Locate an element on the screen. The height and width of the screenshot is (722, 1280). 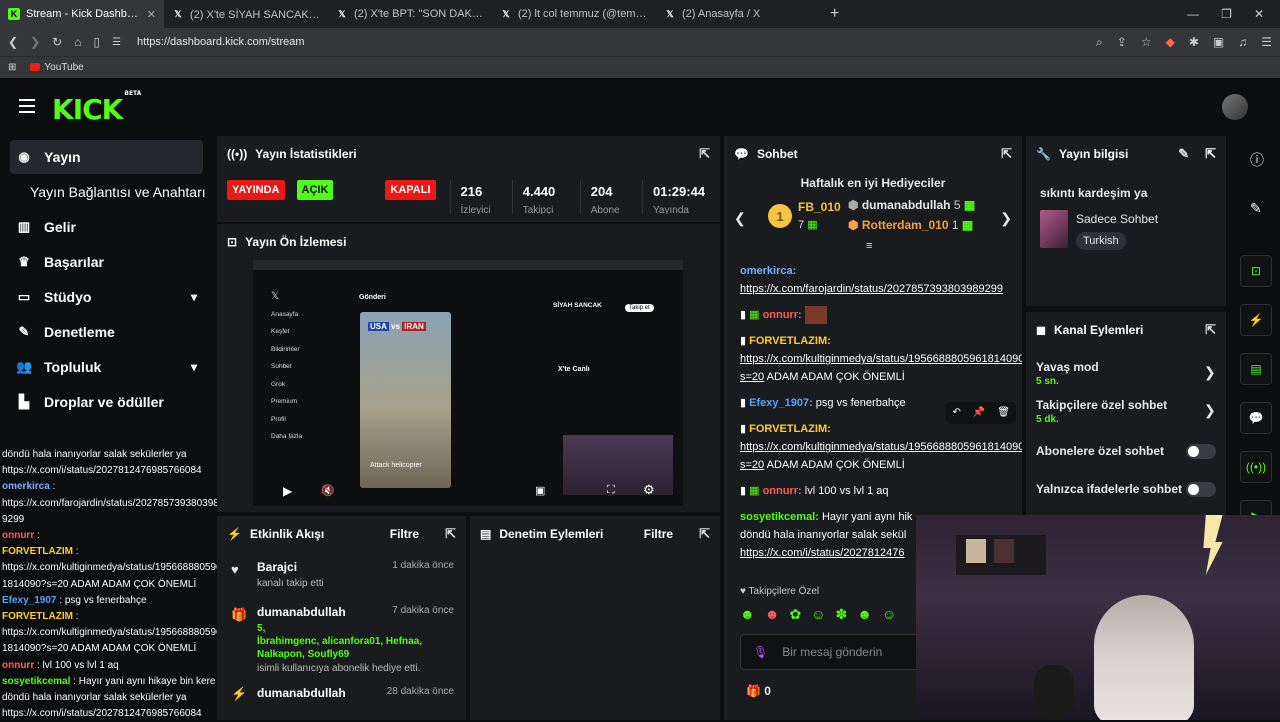
reply-icon: ↶ is located at coordinates (956, 413).